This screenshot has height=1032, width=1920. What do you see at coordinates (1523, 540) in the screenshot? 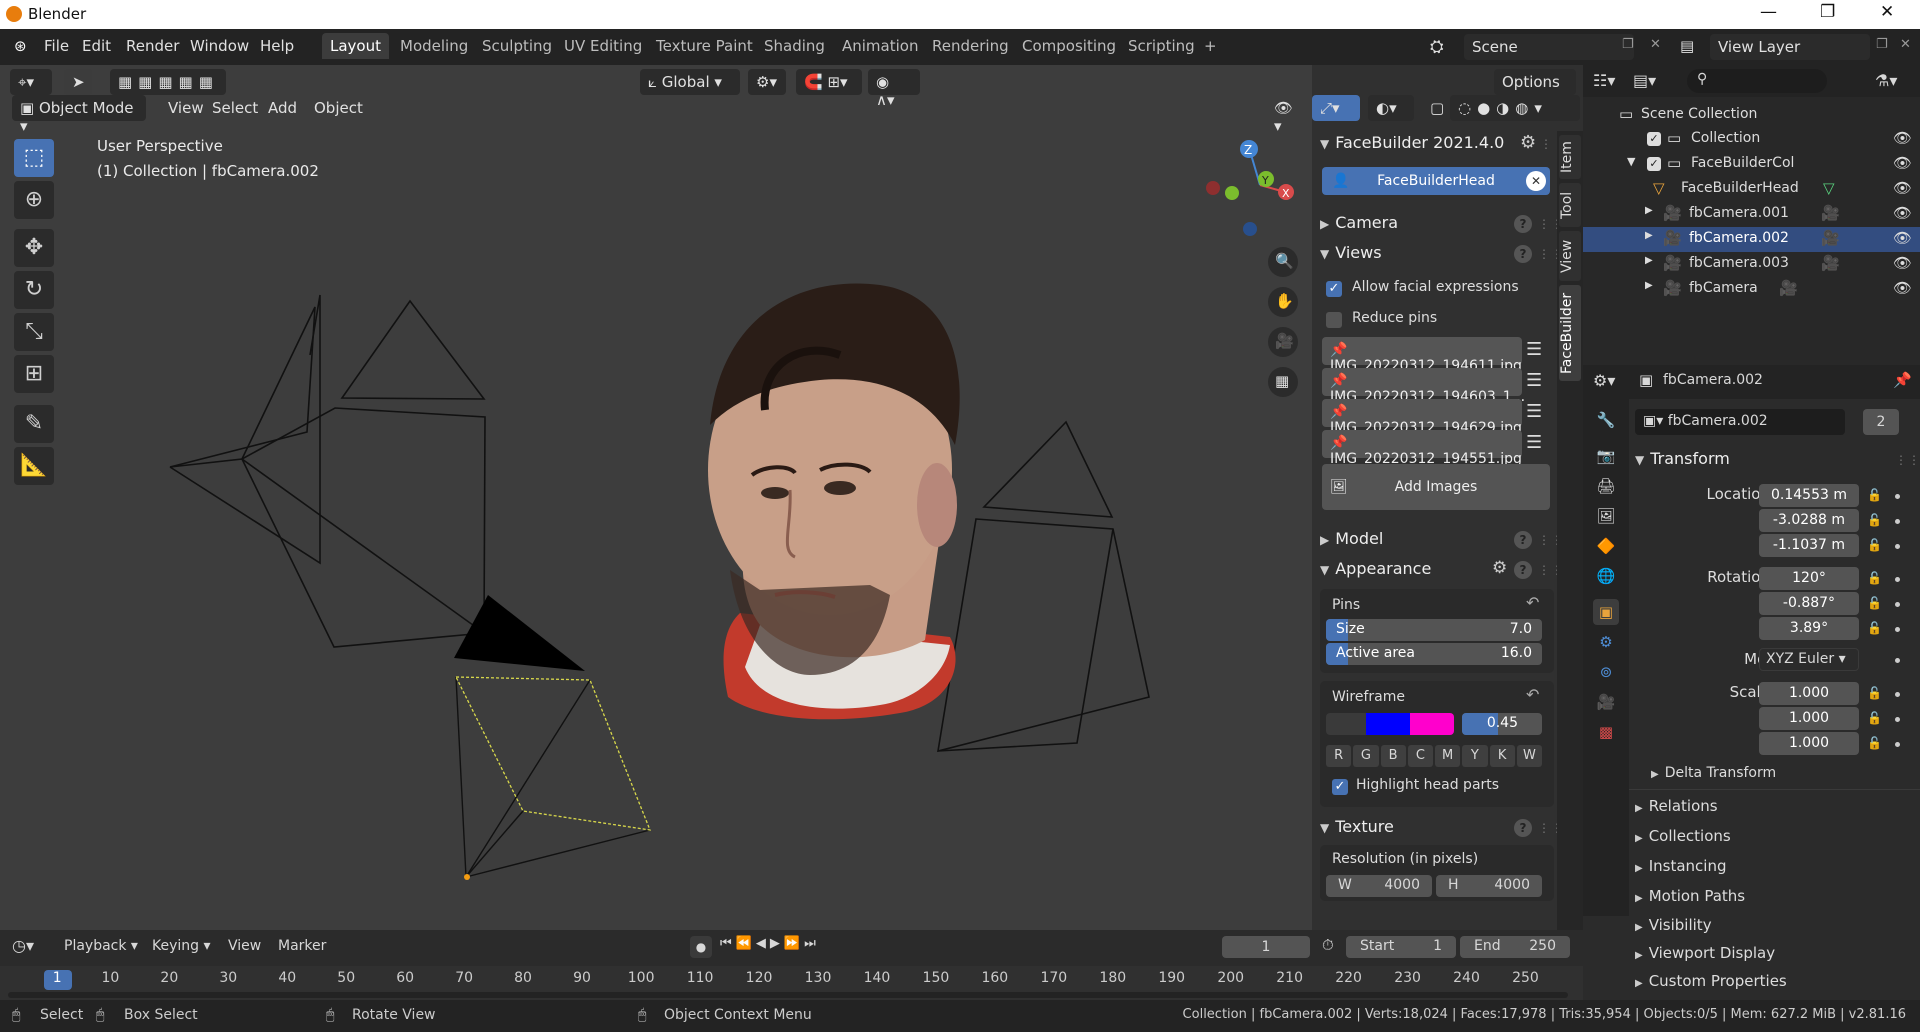
I see `help-icon: ?` at bounding box center [1523, 540].